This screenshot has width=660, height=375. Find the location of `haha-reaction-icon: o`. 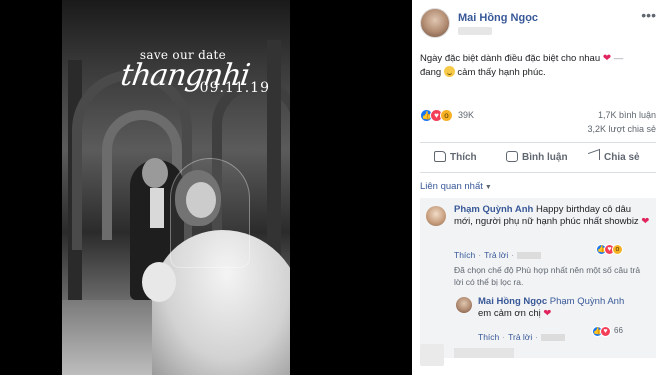

haha-reaction-icon: o is located at coordinates (617, 249).